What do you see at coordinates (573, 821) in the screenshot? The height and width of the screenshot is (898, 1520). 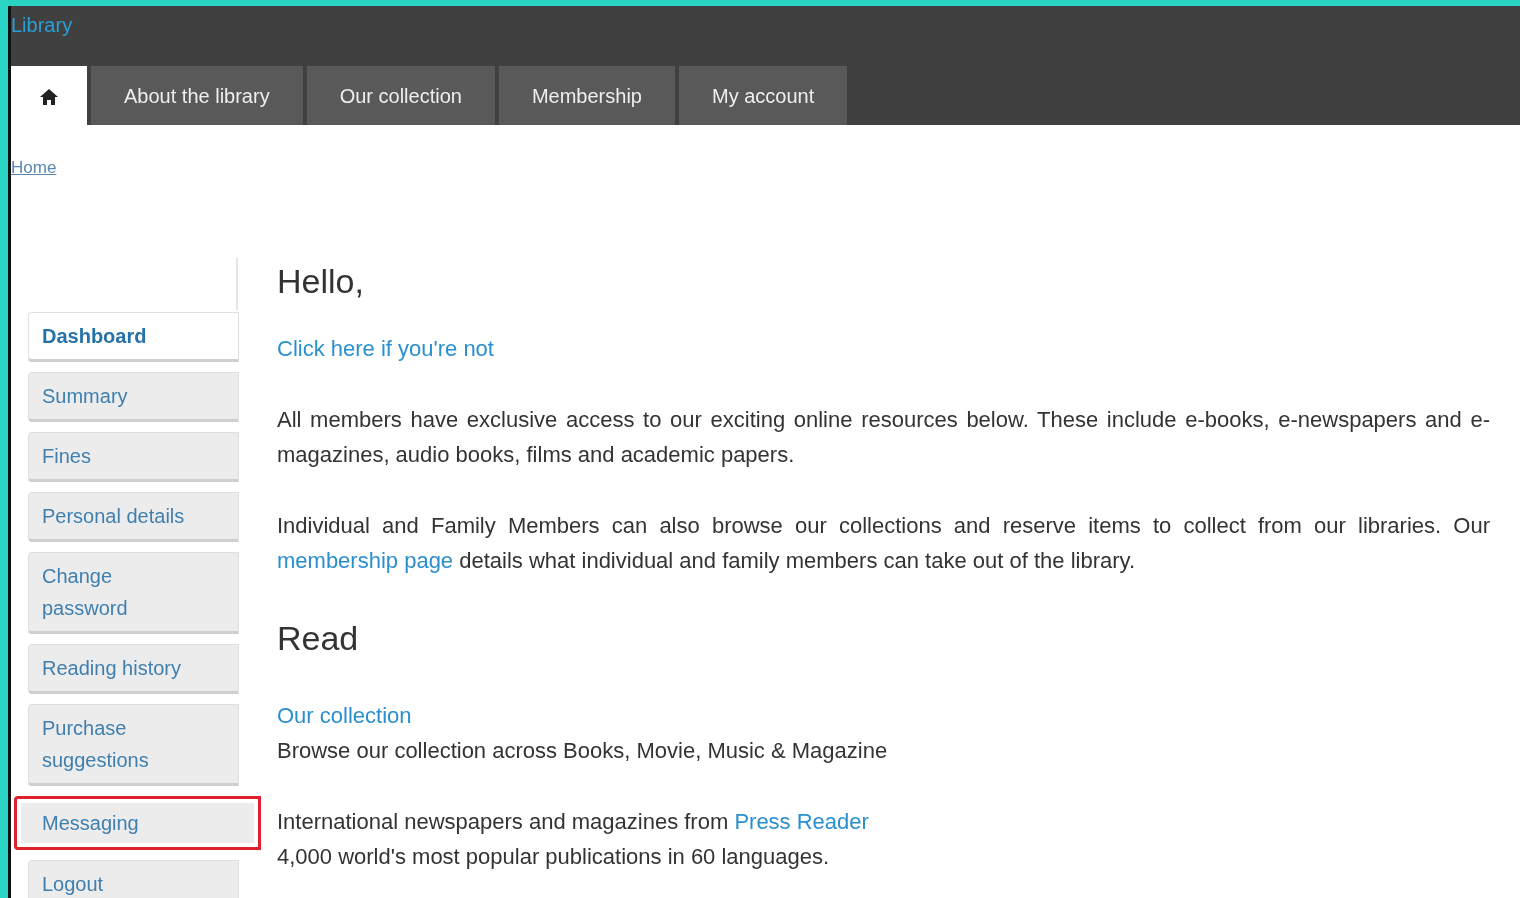 I see `resource-text: International newspapers and magazines from Press Reader` at bounding box center [573, 821].